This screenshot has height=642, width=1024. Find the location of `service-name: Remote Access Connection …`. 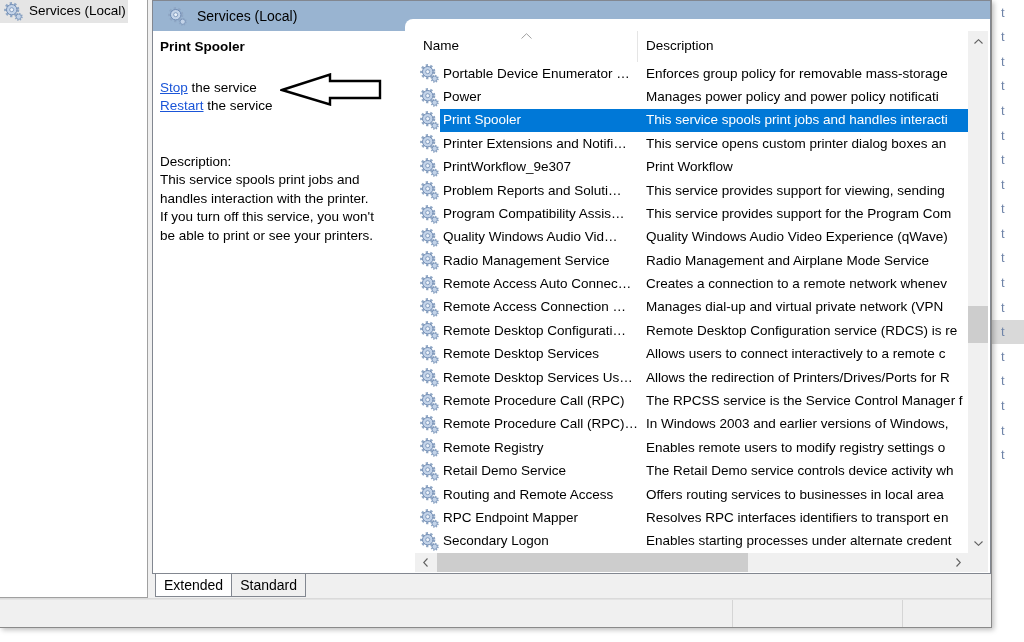

service-name: Remote Access Connection … is located at coordinates (535, 307).